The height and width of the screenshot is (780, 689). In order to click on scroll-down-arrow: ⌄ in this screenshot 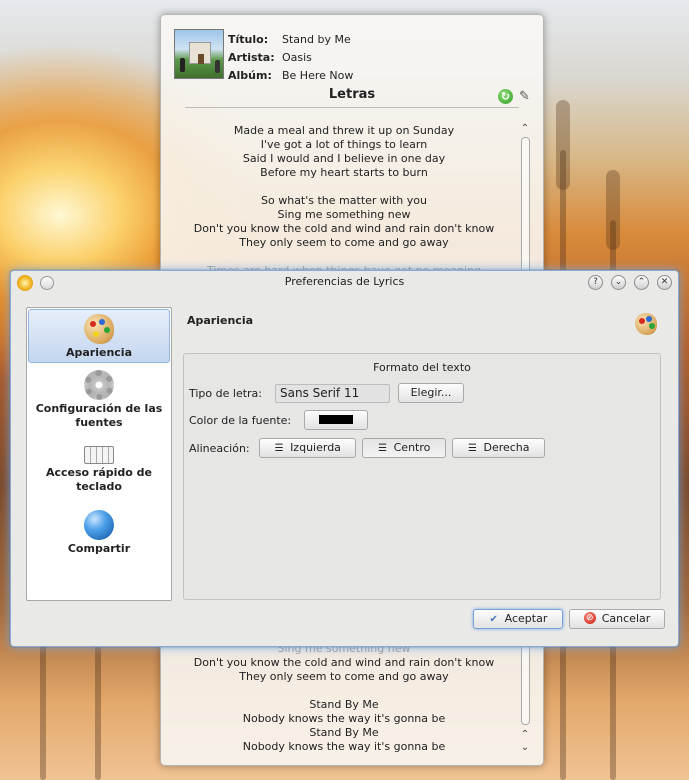, I will do `click(525, 748)`.